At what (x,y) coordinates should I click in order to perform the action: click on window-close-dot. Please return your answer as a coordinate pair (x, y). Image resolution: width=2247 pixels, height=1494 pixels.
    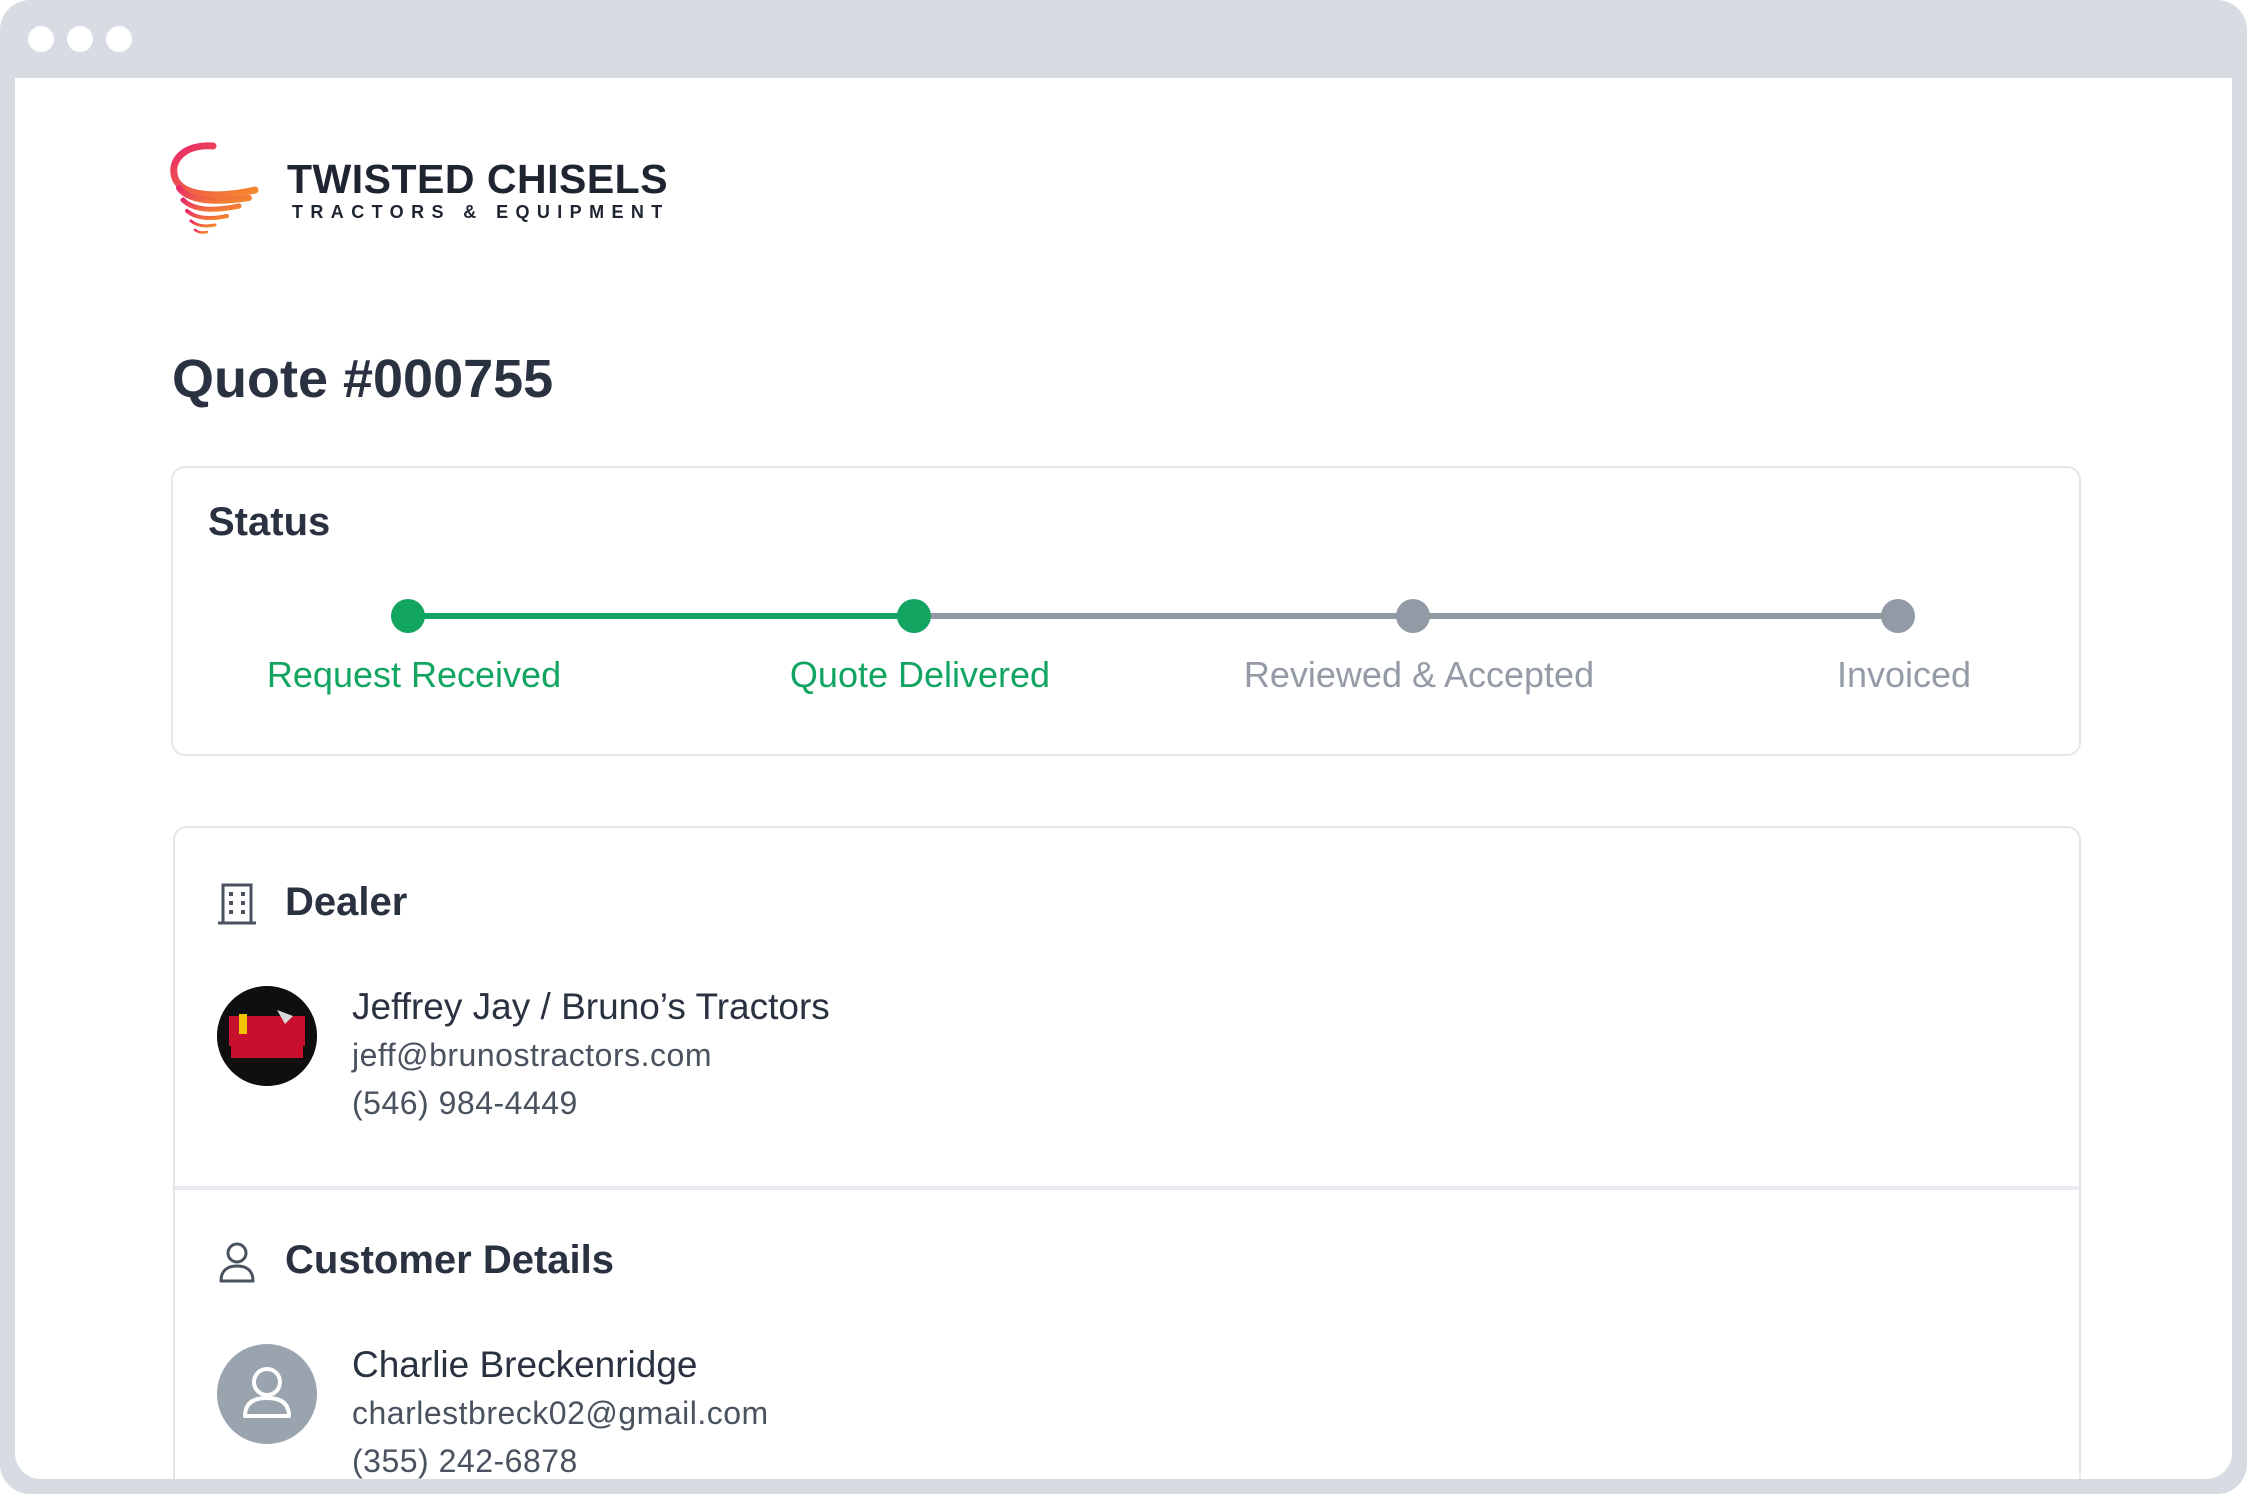
    Looking at the image, I should click on (41, 39).